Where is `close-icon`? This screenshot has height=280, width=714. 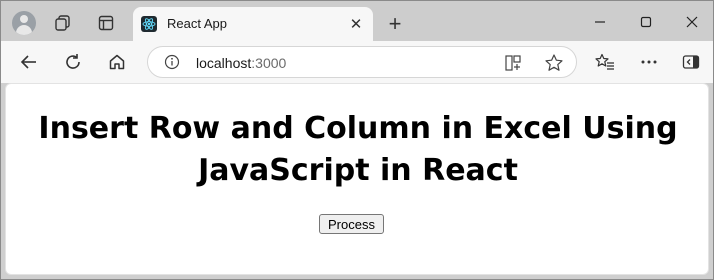
close-icon is located at coordinates (692, 22).